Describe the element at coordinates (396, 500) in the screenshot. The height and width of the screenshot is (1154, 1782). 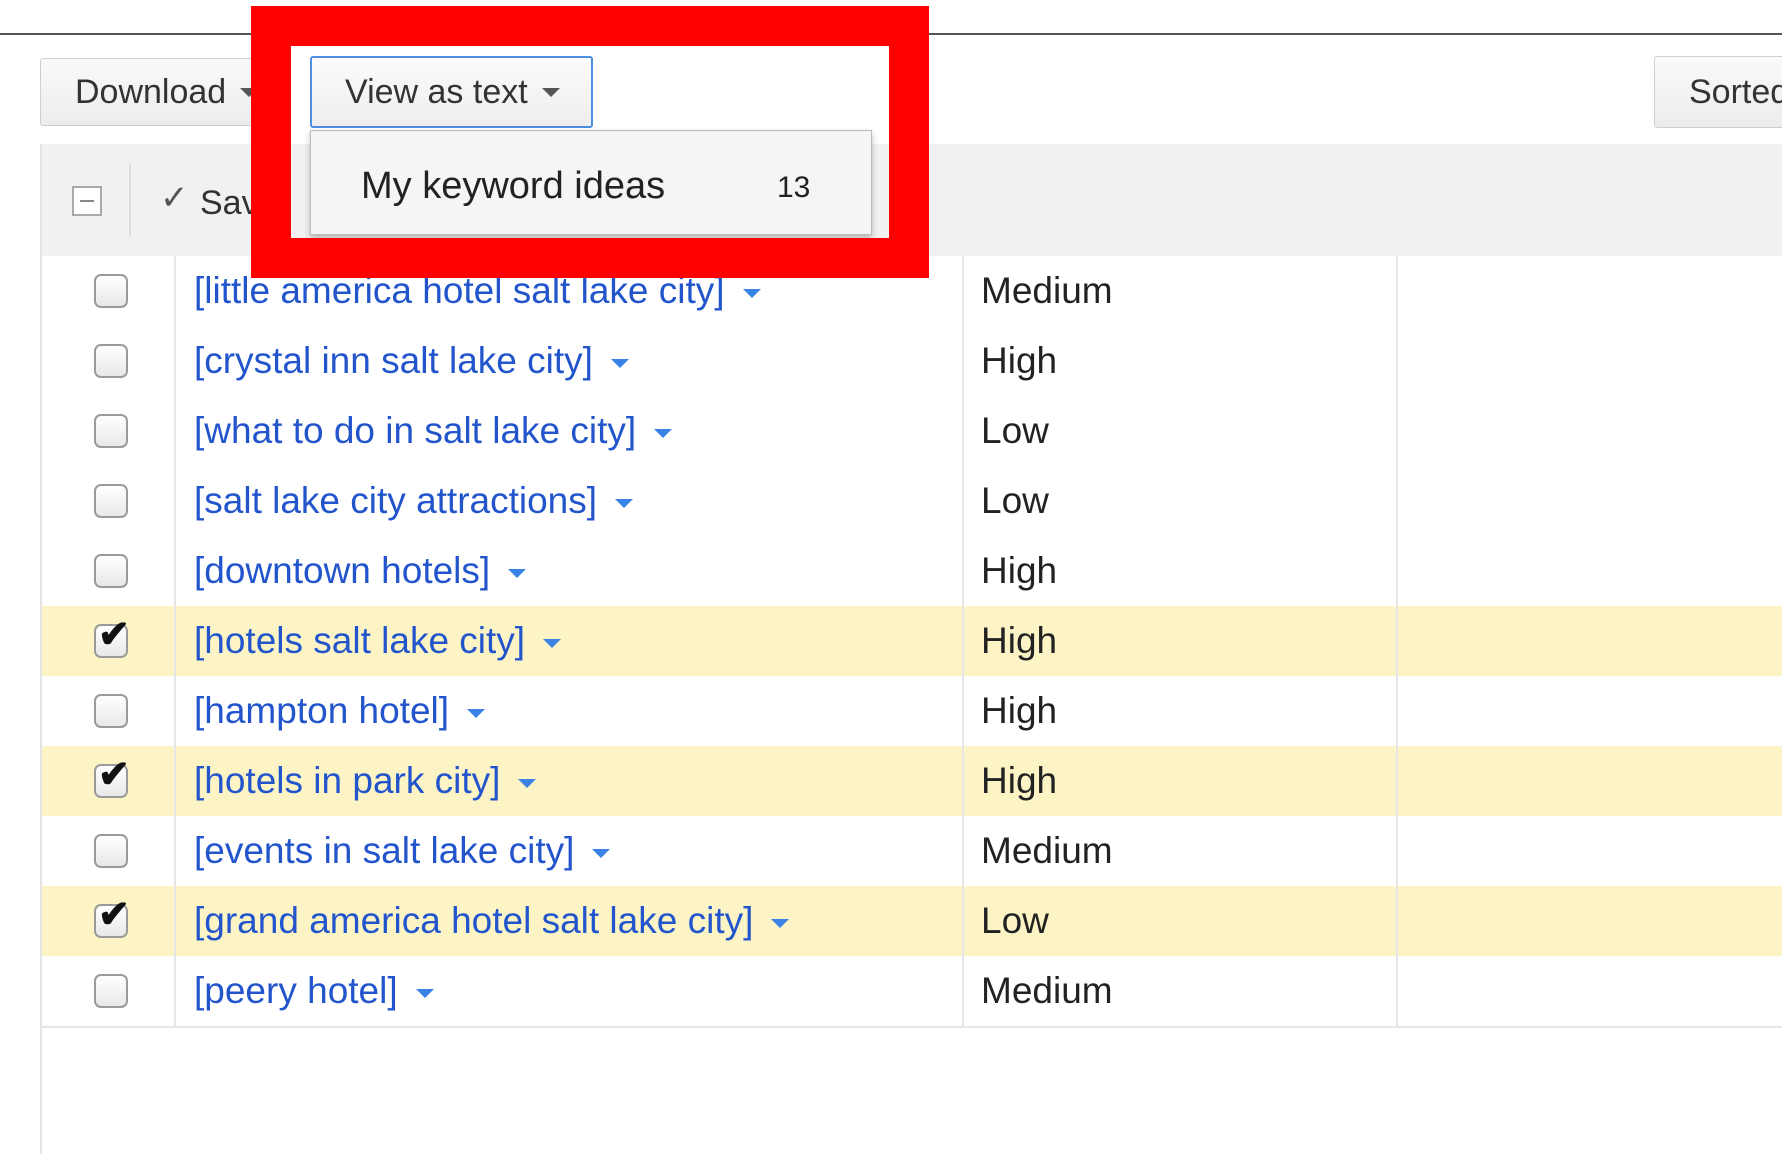
I see `keyword-text: [salt lake city attractions]` at that location.